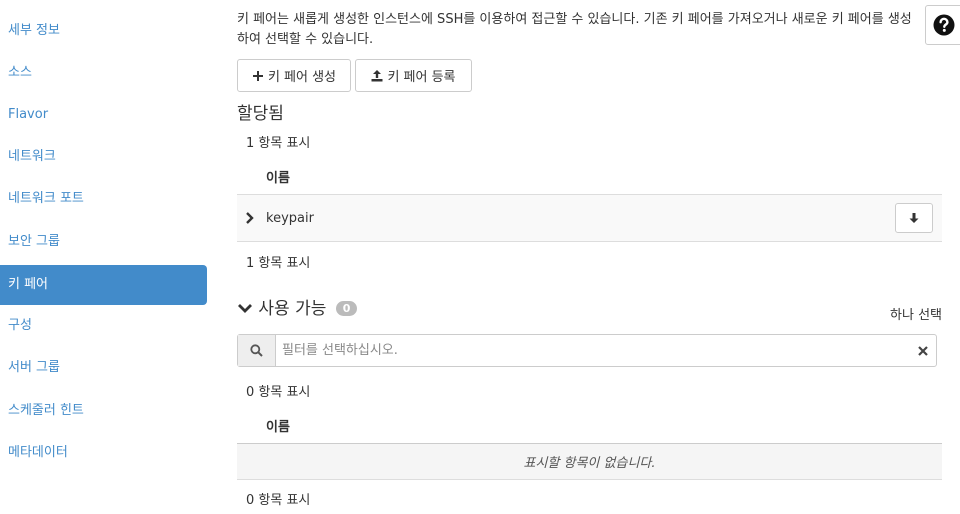 This screenshot has width=960, height=514. I want to click on create-key-pair-button: 키 페어 생성, so click(294, 75).